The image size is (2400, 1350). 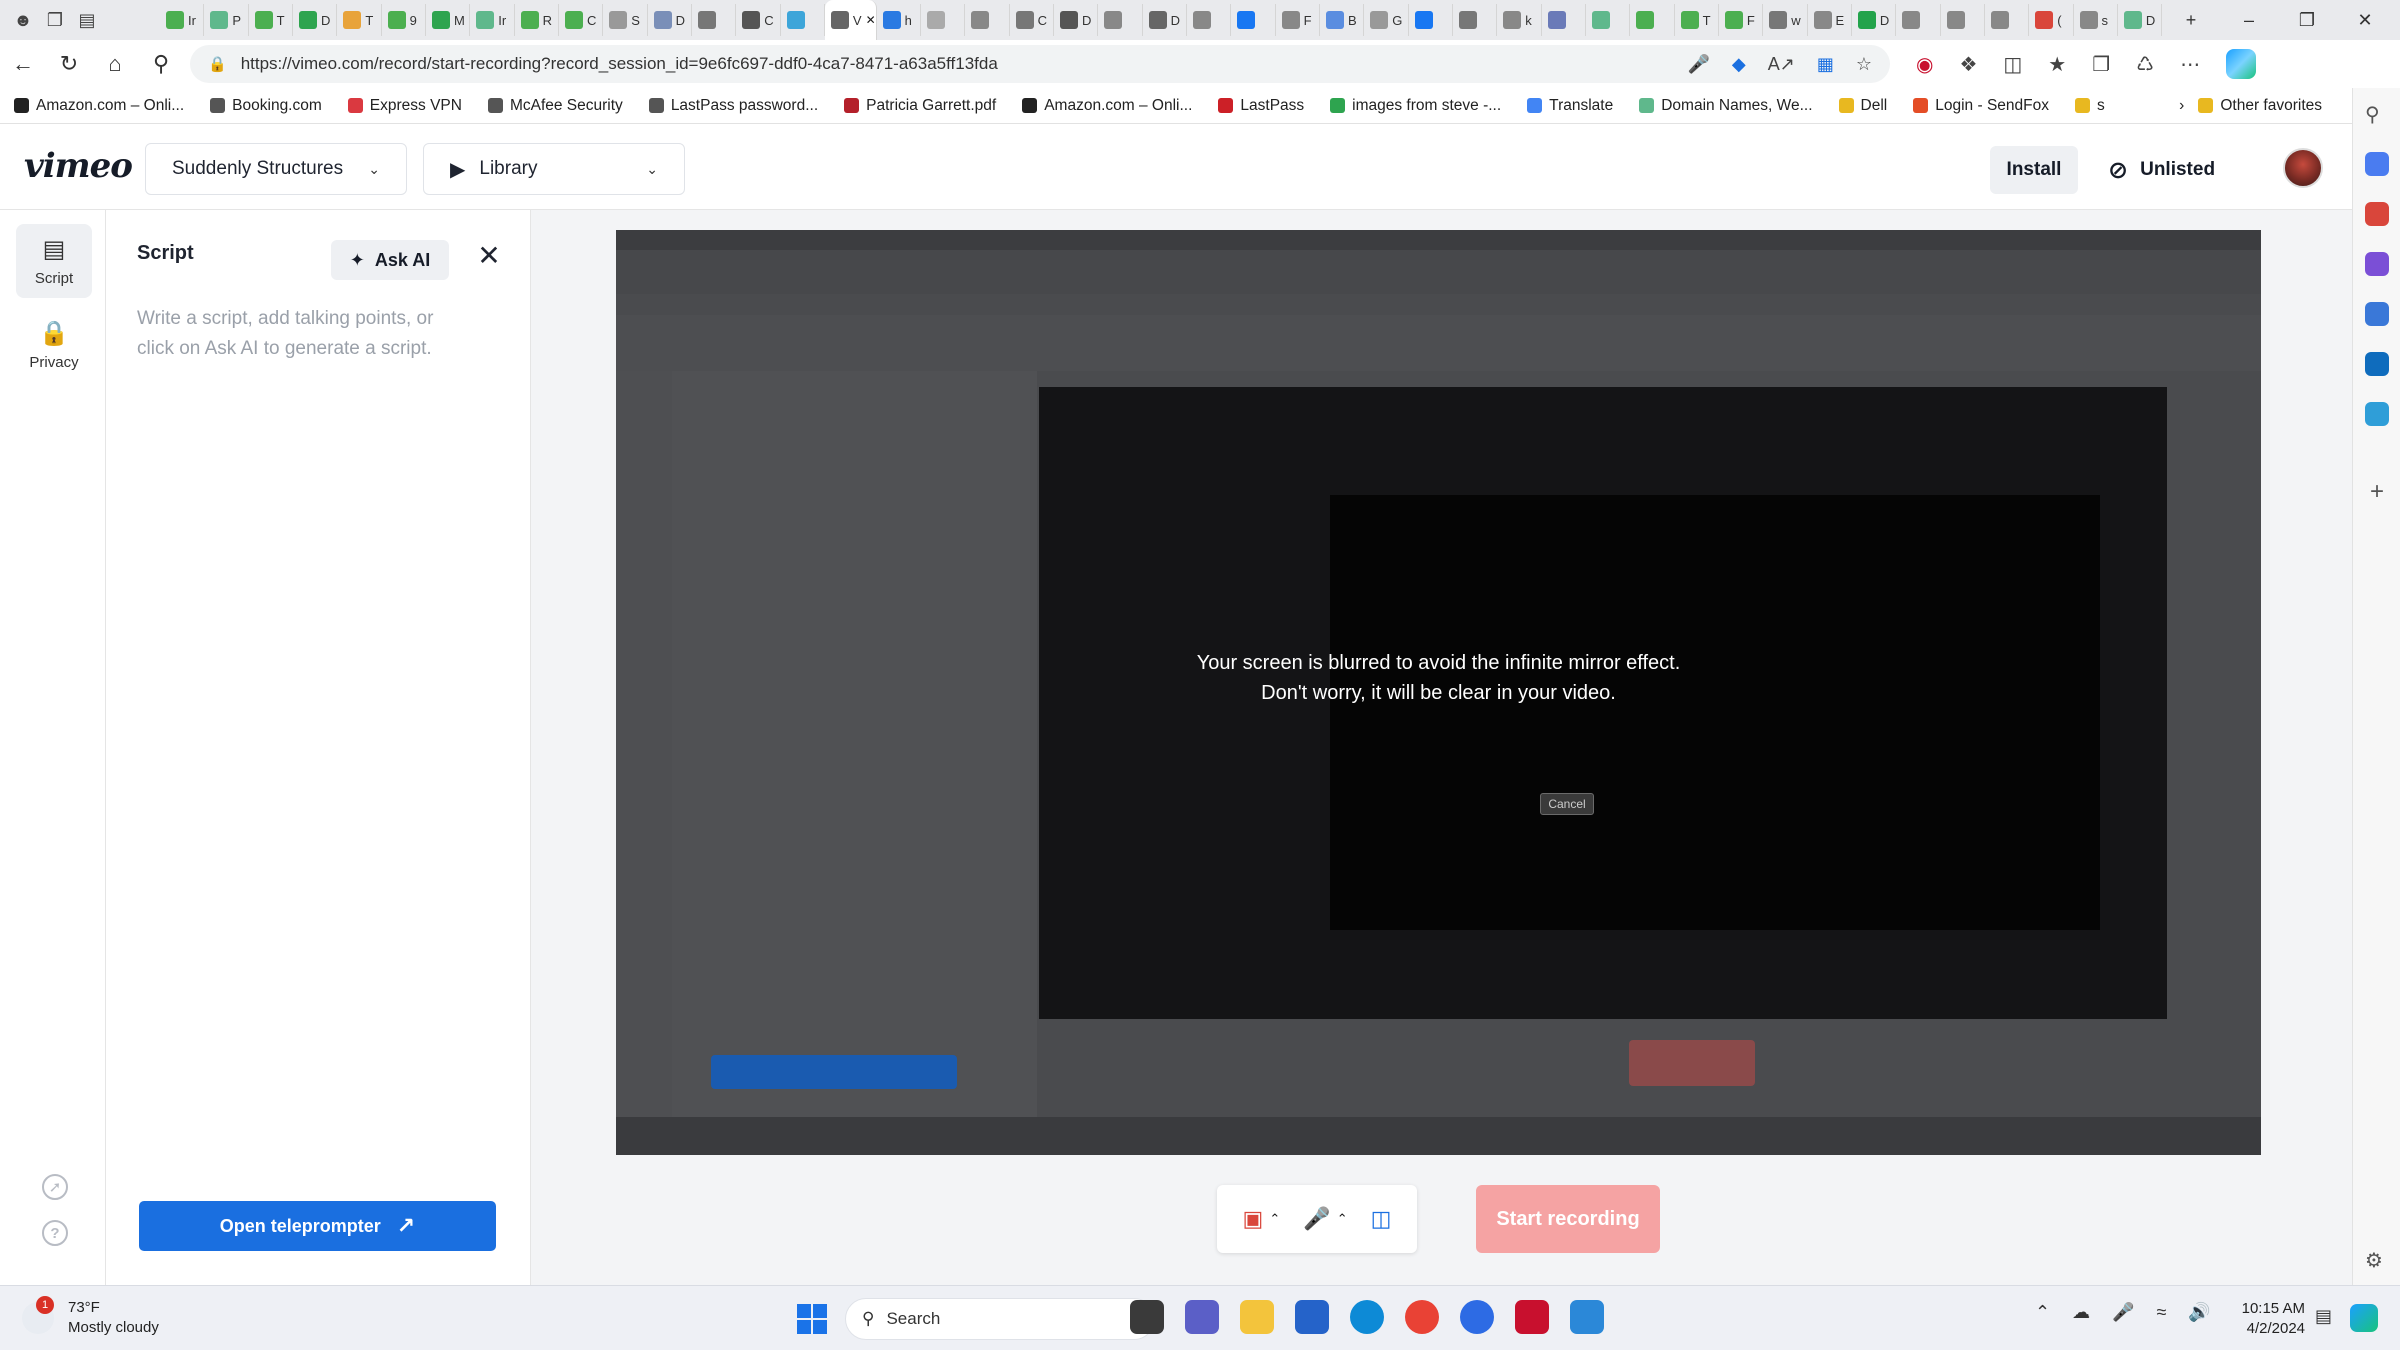 What do you see at coordinates (2101, 64) in the screenshot?
I see `collections-icon: ❐` at bounding box center [2101, 64].